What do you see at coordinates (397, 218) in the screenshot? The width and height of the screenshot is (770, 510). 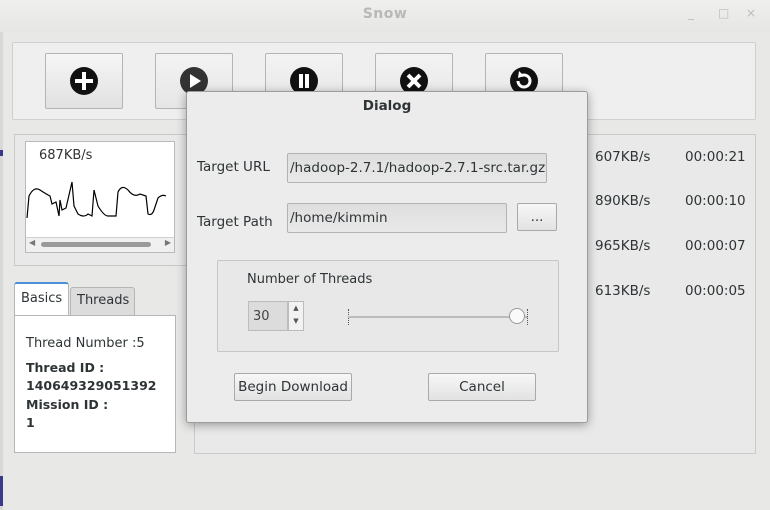 I see `target-path-input: /home/kimmin` at bounding box center [397, 218].